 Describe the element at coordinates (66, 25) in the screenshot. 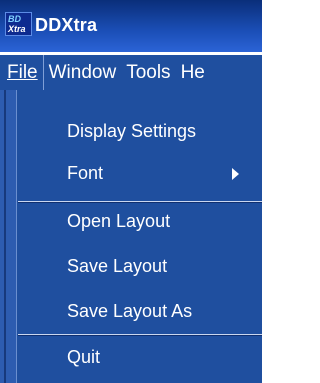

I see `window-title: DDXtra` at that location.